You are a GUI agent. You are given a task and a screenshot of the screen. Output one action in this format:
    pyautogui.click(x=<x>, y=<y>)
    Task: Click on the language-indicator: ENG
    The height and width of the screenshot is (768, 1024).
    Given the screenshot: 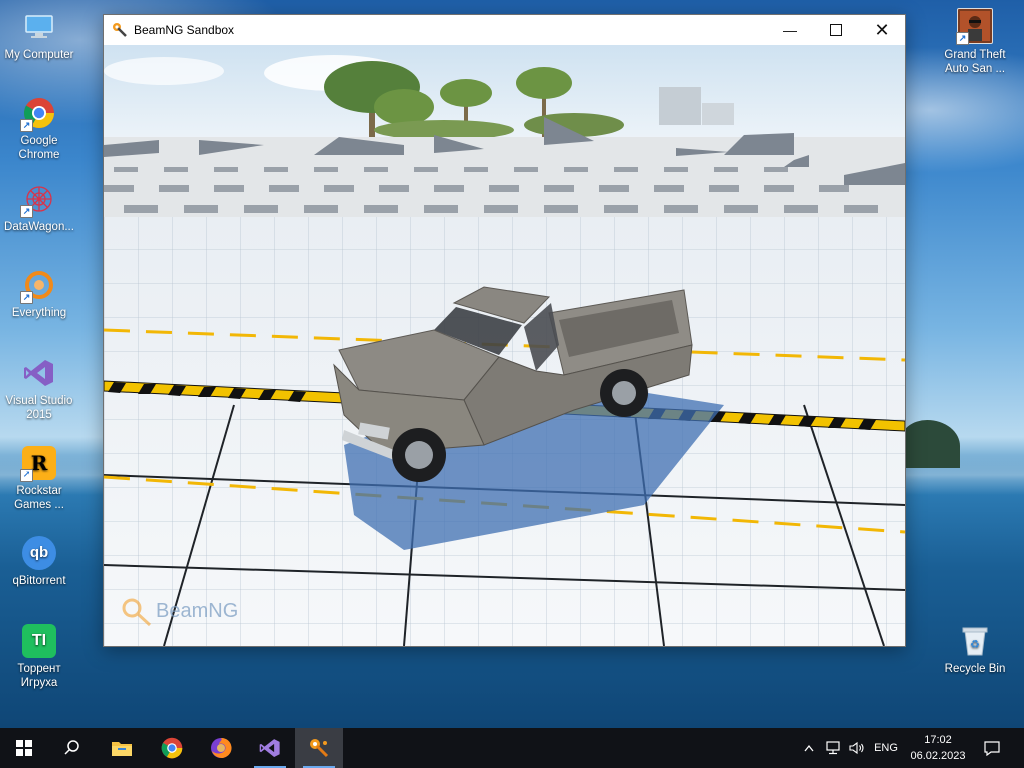 What is the action you would take?
    pyautogui.click(x=886, y=748)
    